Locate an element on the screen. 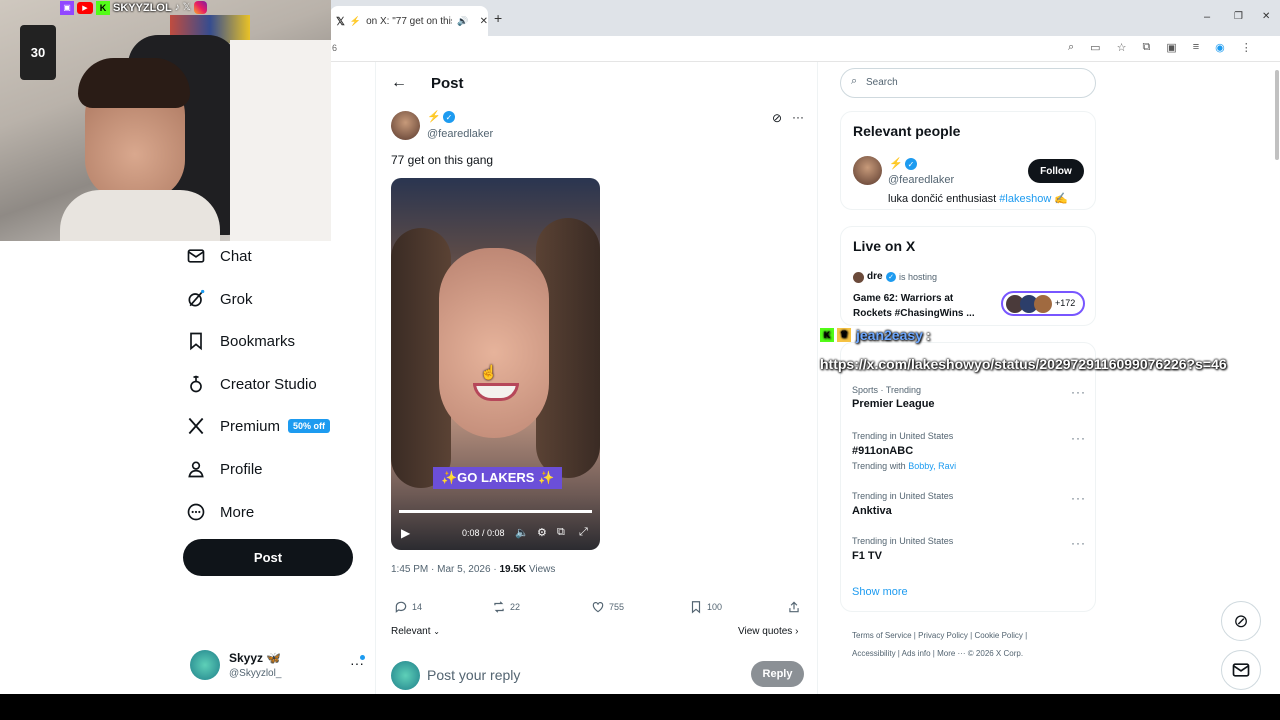 This screenshot has width=1280, height=720. footer-link: Ads info is located at coordinates (916, 653).